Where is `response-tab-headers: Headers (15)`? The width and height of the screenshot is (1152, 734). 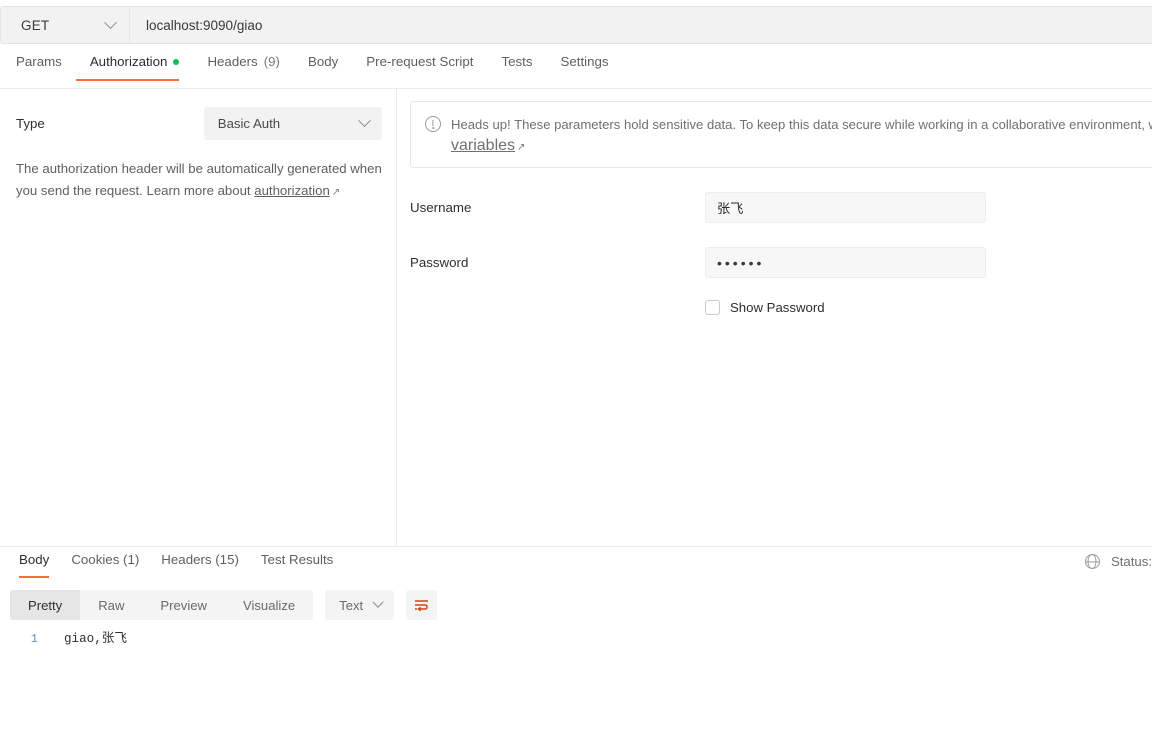 response-tab-headers: Headers (15) is located at coordinates (200, 565).